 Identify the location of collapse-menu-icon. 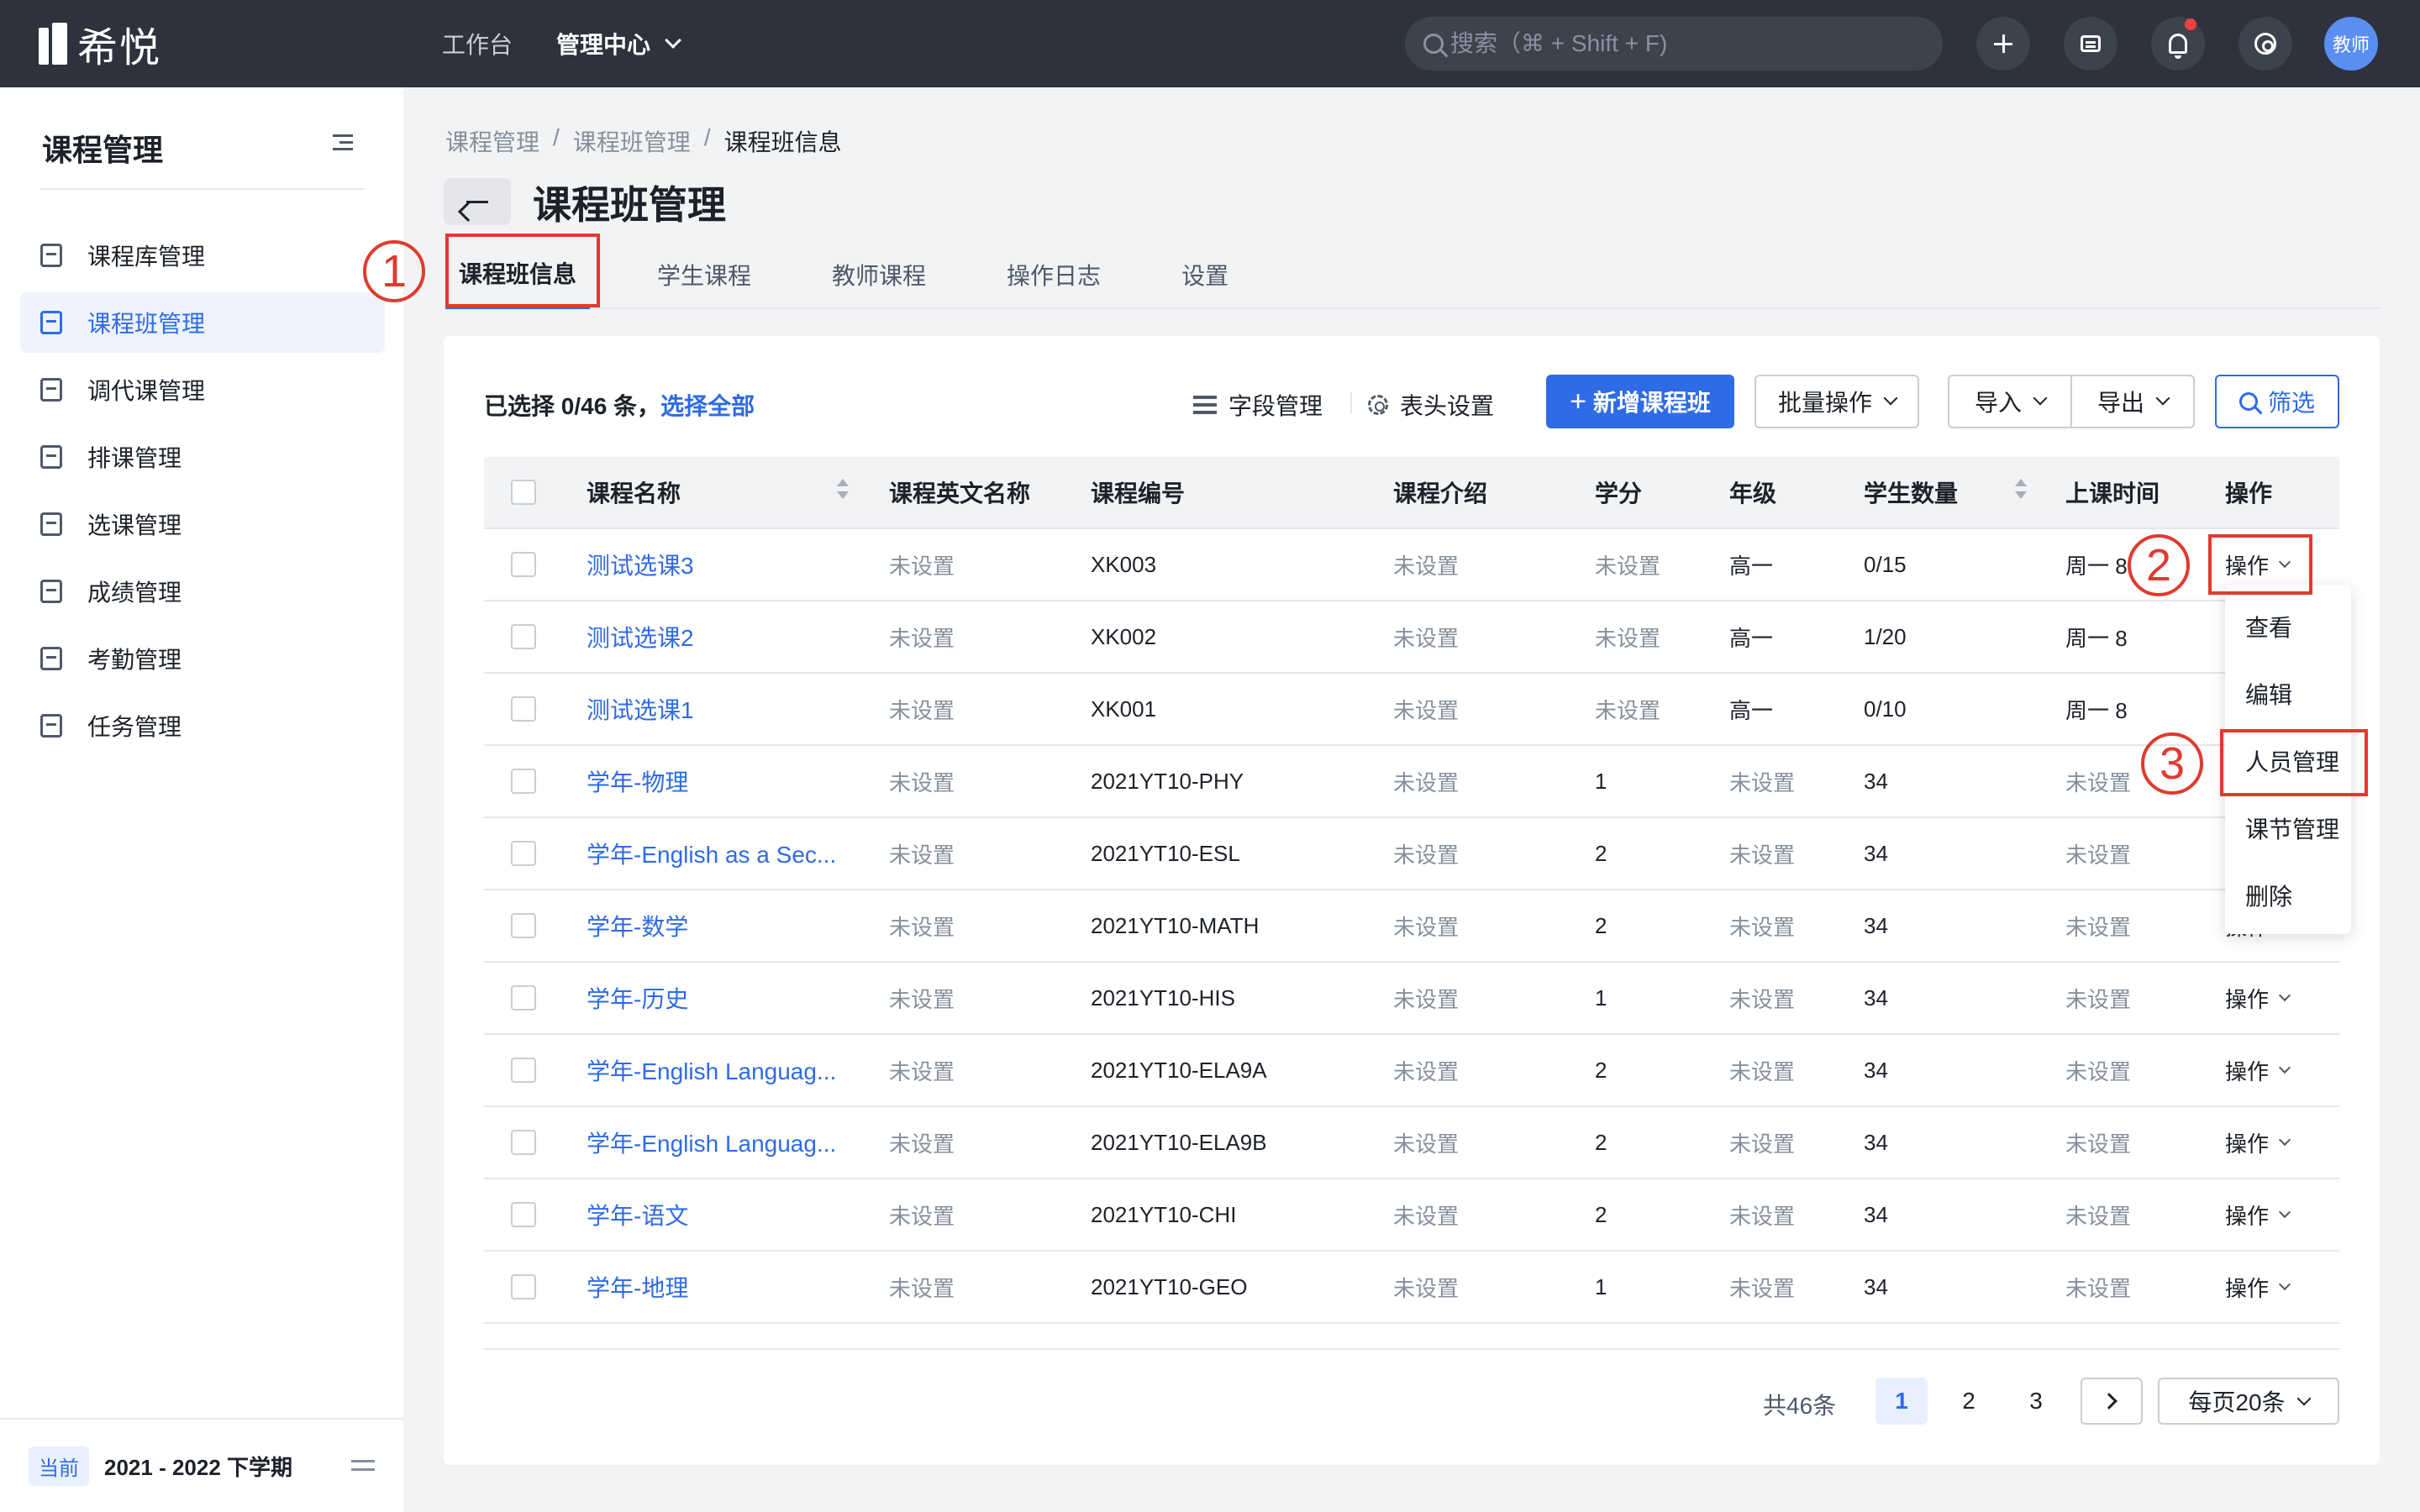
(343, 142).